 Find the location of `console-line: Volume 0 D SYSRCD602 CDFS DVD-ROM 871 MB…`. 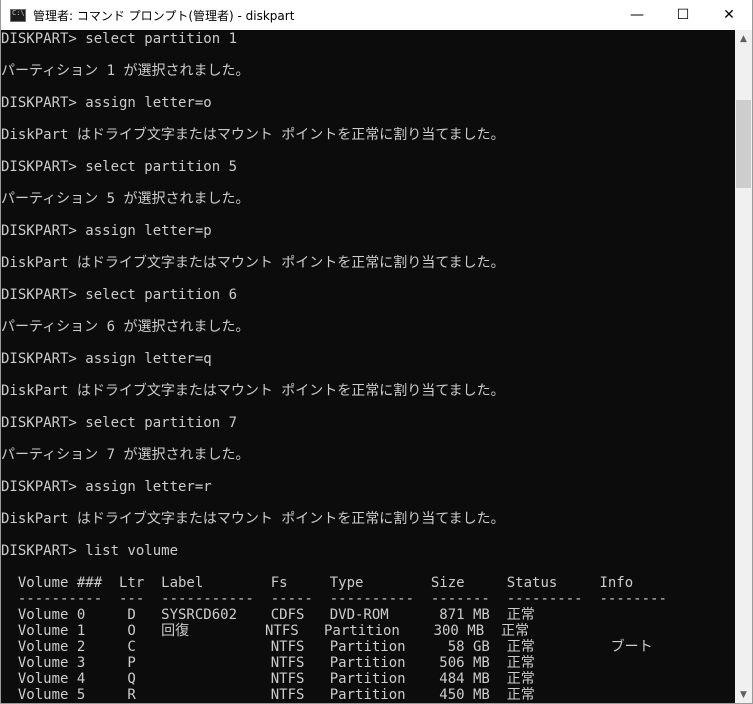

console-line: Volume 0 D SYSRCD602 CDFS DVD-ROM 871 MB… is located at coordinates (268, 615).